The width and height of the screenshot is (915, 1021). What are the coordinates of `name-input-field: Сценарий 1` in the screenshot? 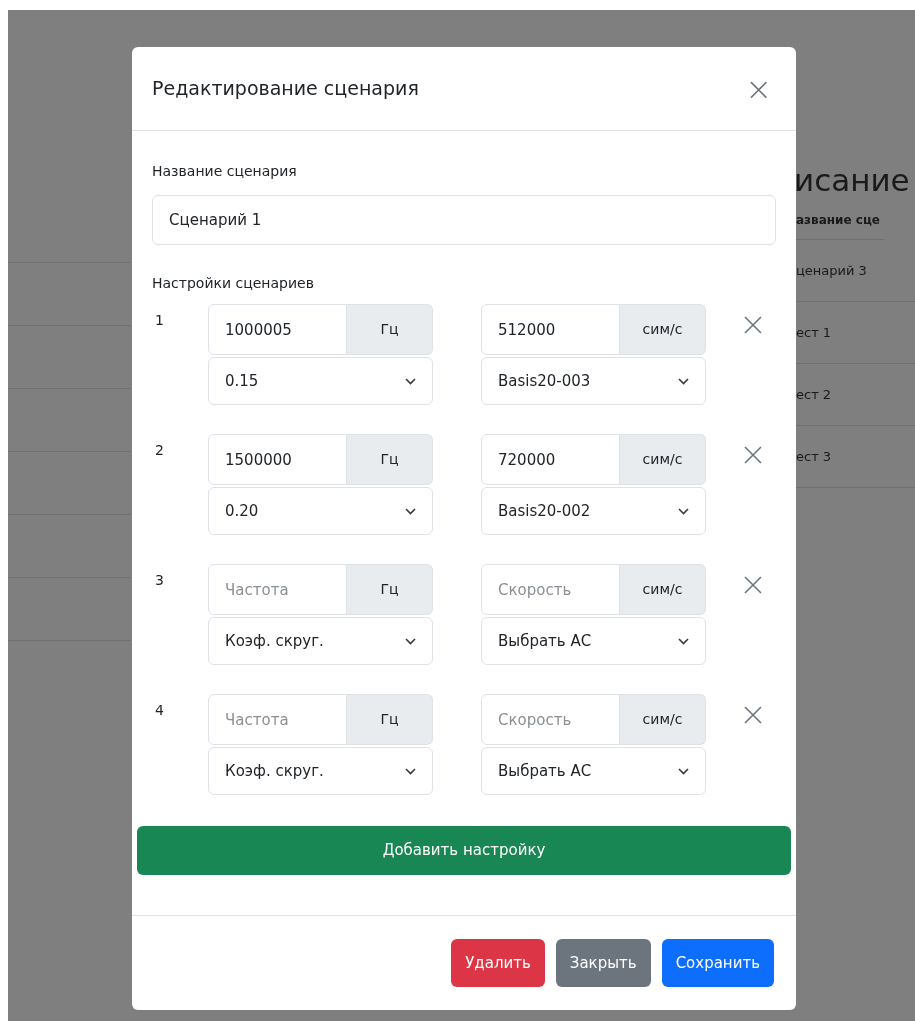 It's located at (464, 220).